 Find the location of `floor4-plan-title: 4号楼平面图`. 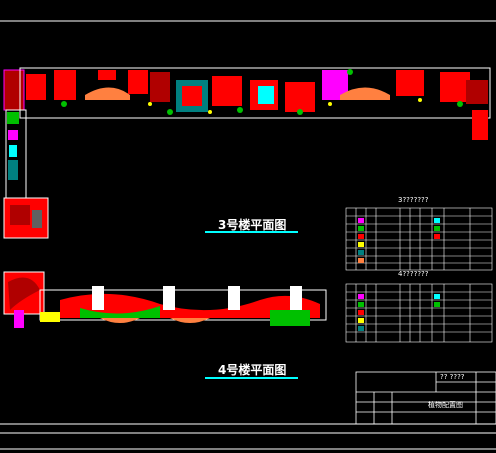

floor4-plan-title: 4号楼平面图 is located at coordinates (252, 370).